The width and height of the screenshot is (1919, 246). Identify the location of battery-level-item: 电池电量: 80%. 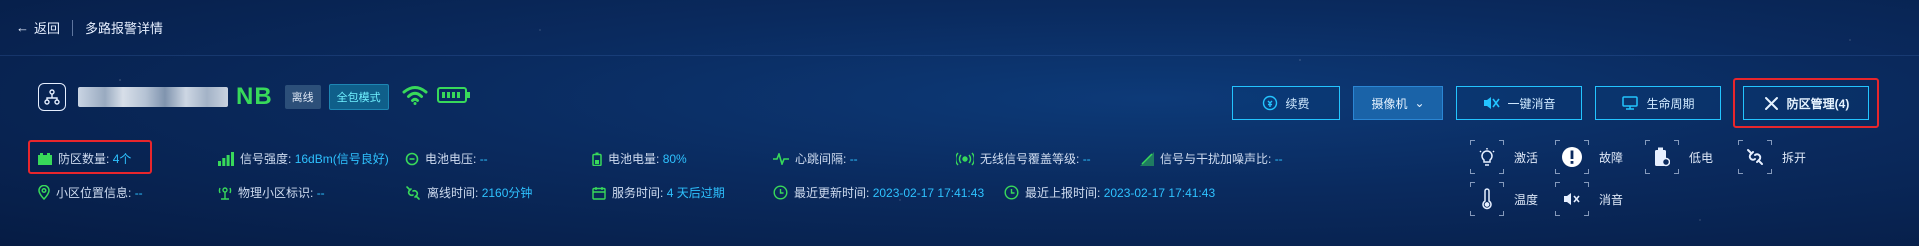
(639, 158).